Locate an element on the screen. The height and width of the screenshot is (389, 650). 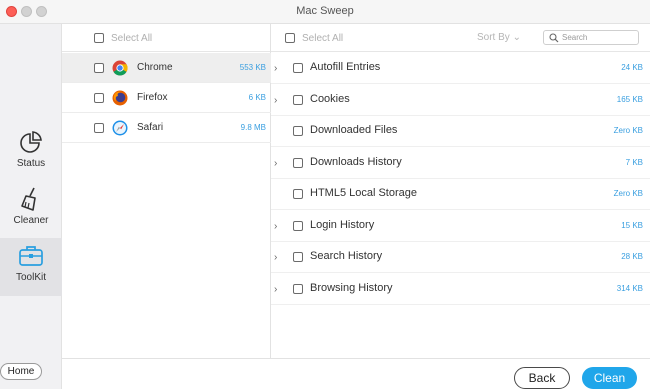
browser-row-chrome: Chrome 553 KB is located at coordinates (166, 68).